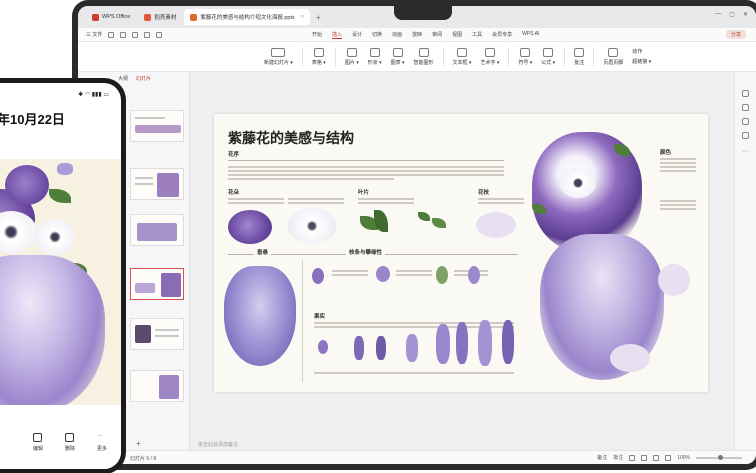 This screenshot has height=473, width=756. Describe the element at coordinates (302, 17) in the screenshot. I see `close-tab-icon: ×` at that location.